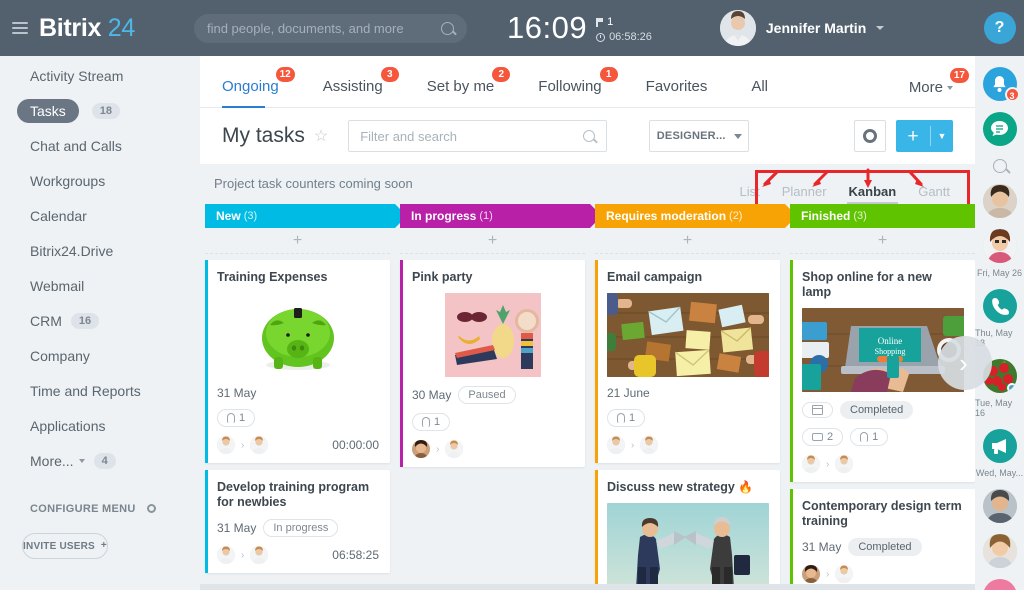  I want to click on help-button: ?, so click(999, 28).